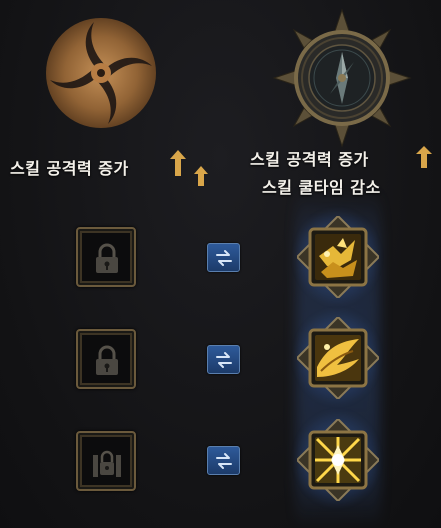 The width and height of the screenshot is (441, 528). Describe the element at coordinates (101, 73) in the screenshot. I see `swirl-emblem-icon` at that location.